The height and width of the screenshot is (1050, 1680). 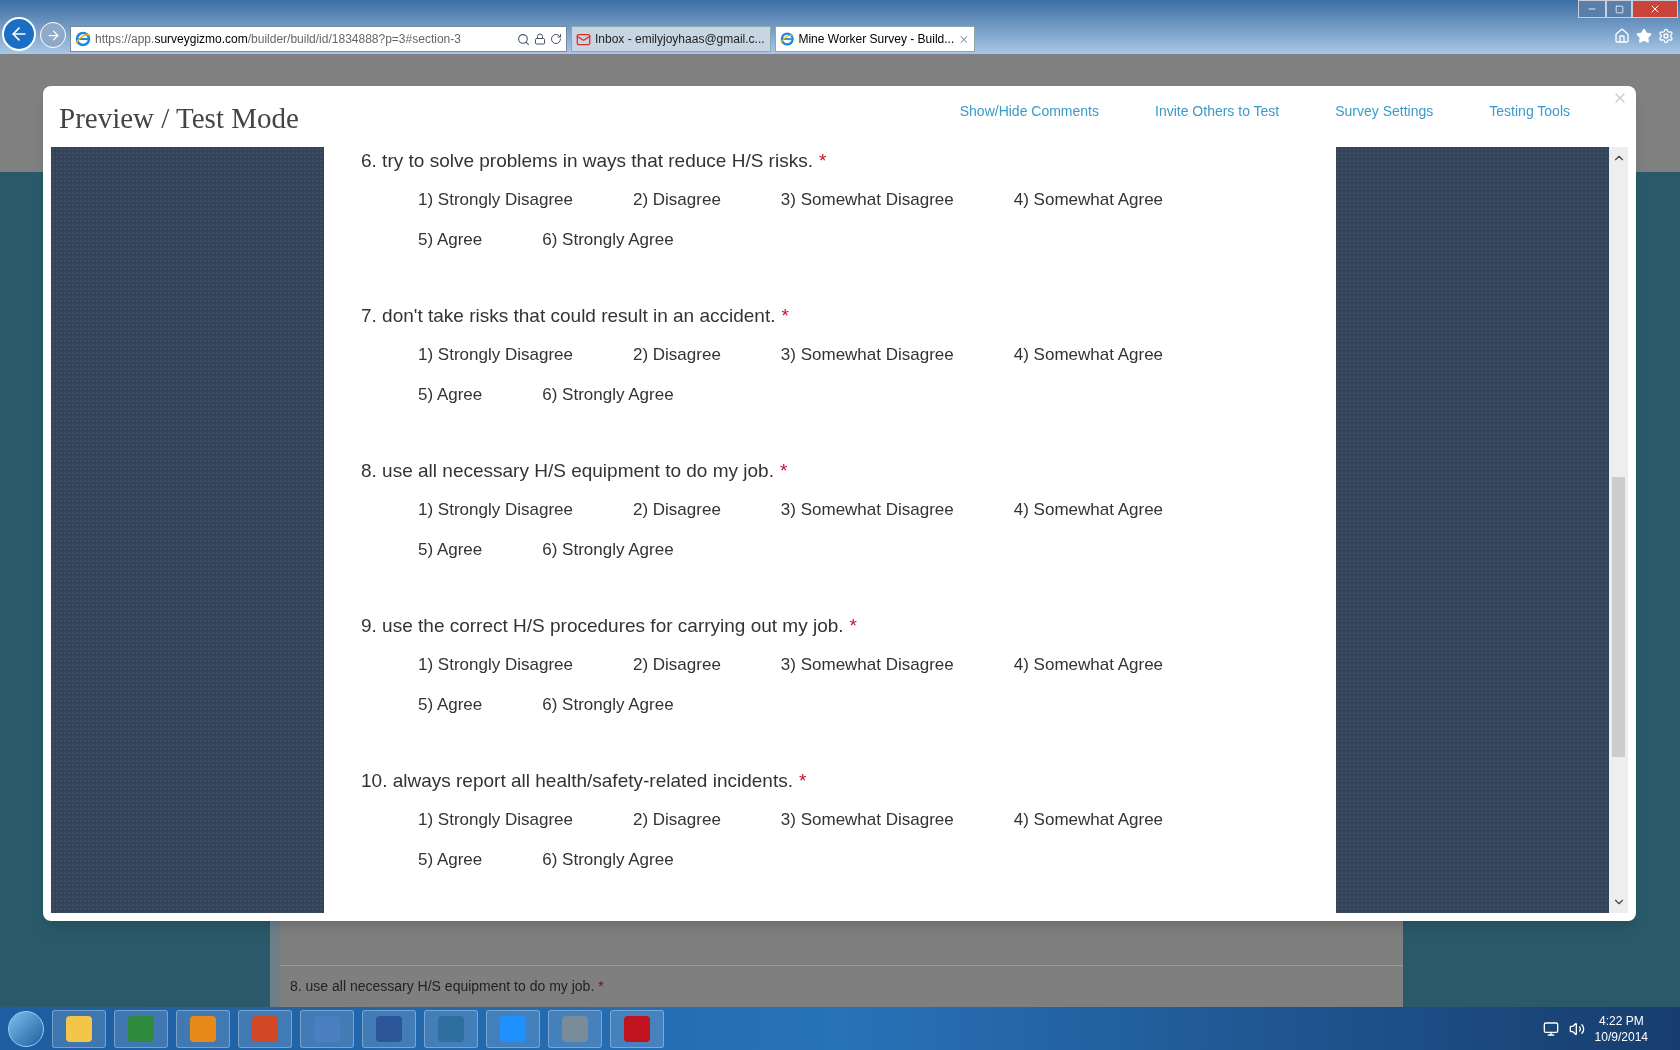 I want to click on back-button, so click(x=19, y=34).